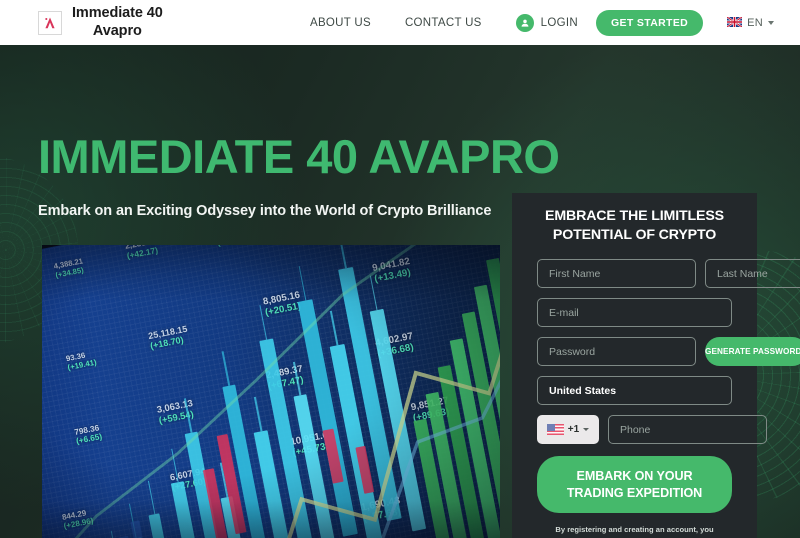 Image resolution: width=800 pixels, height=538 pixels. I want to click on country-input, so click(634, 391).